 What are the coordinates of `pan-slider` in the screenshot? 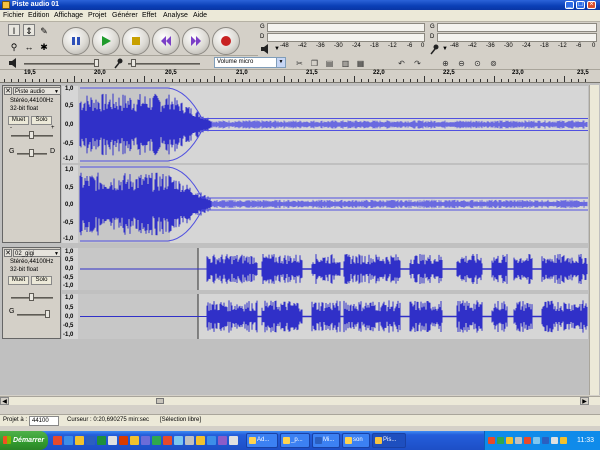 It's located at (32, 315).